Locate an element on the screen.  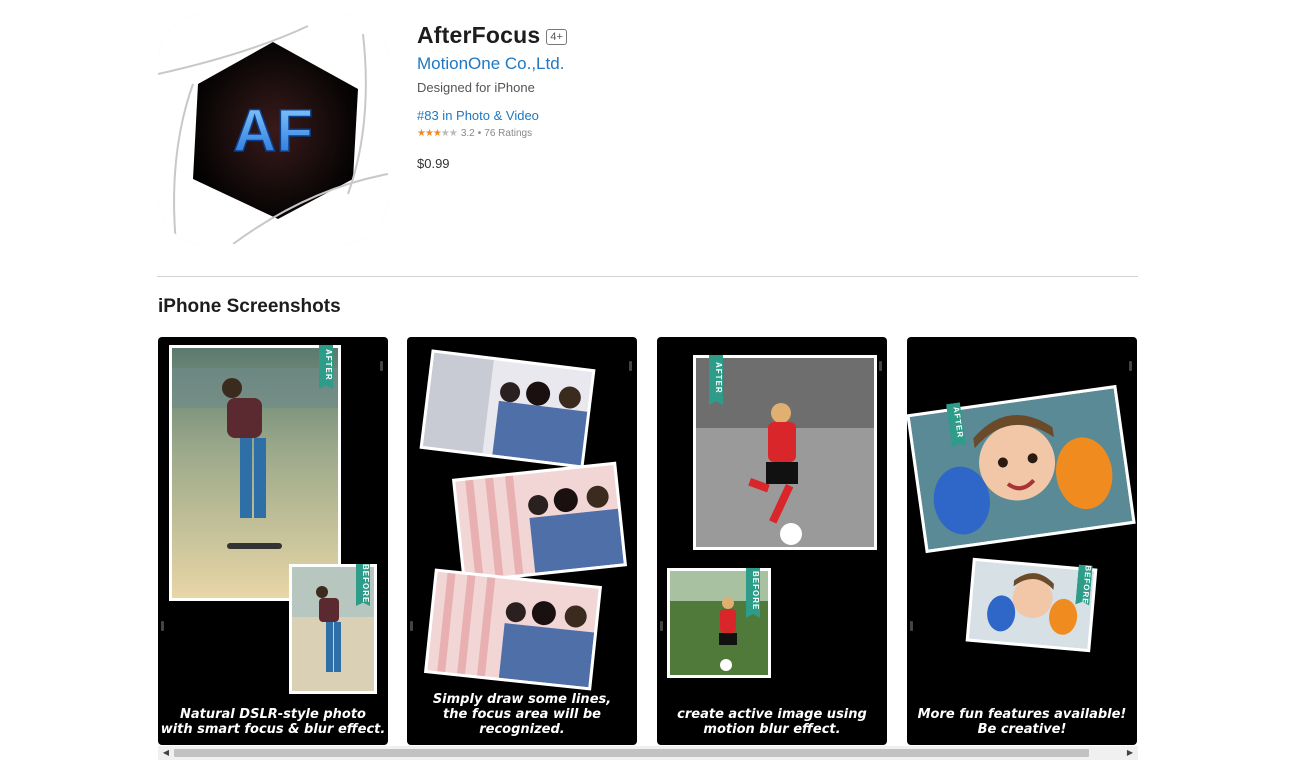
app-icon: AF is located at coordinates (273, 129).